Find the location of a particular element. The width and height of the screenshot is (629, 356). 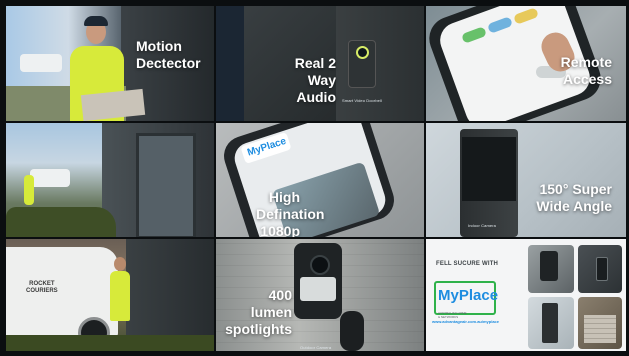

caption-spotlights: 400 lumen spotlights is located at coordinates (258, 312).